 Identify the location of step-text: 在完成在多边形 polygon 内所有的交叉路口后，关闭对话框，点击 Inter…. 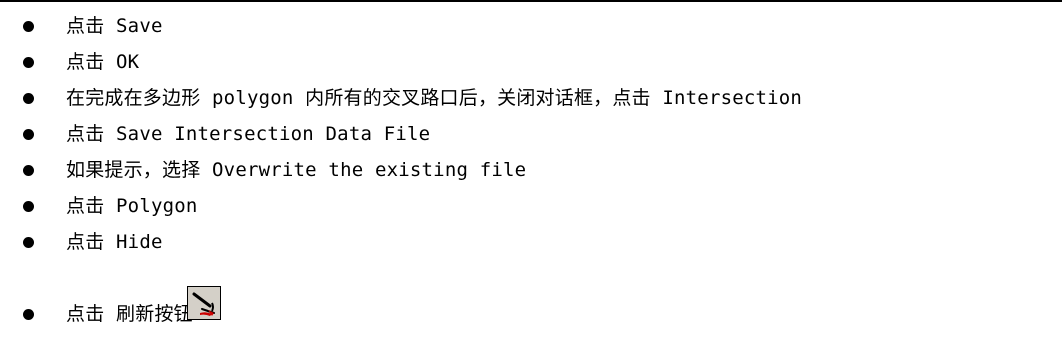
(434, 98).